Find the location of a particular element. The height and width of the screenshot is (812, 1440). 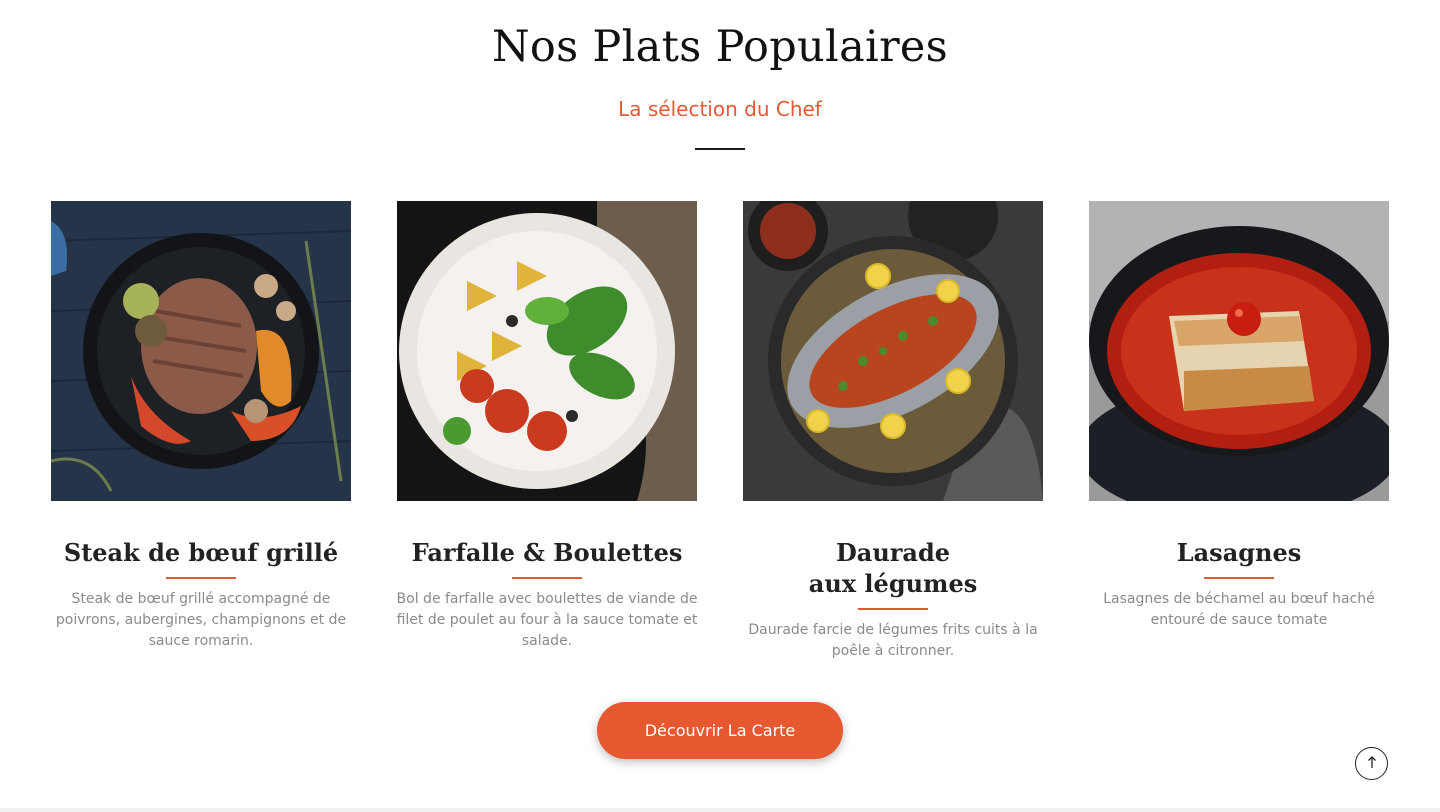

dish-title: Lasagnes is located at coordinates (1239, 552).